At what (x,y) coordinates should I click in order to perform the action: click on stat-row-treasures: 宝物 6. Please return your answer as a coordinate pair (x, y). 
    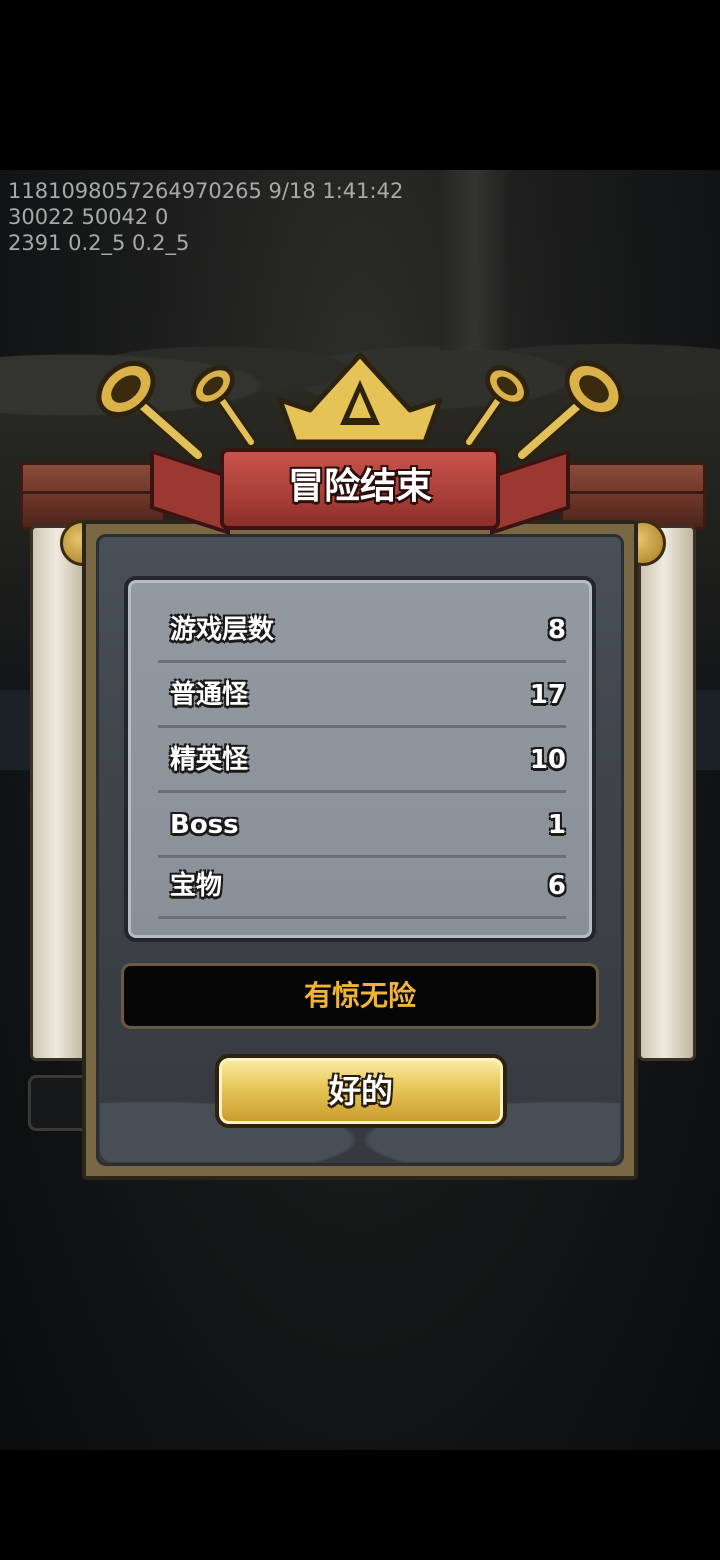
    Looking at the image, I should click on (362, 886).